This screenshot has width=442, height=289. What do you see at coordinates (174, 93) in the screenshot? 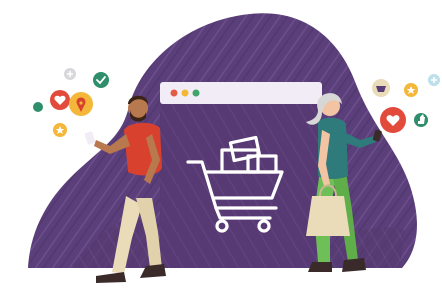
I see `window-dot-red` at bounding box center [174, 93].